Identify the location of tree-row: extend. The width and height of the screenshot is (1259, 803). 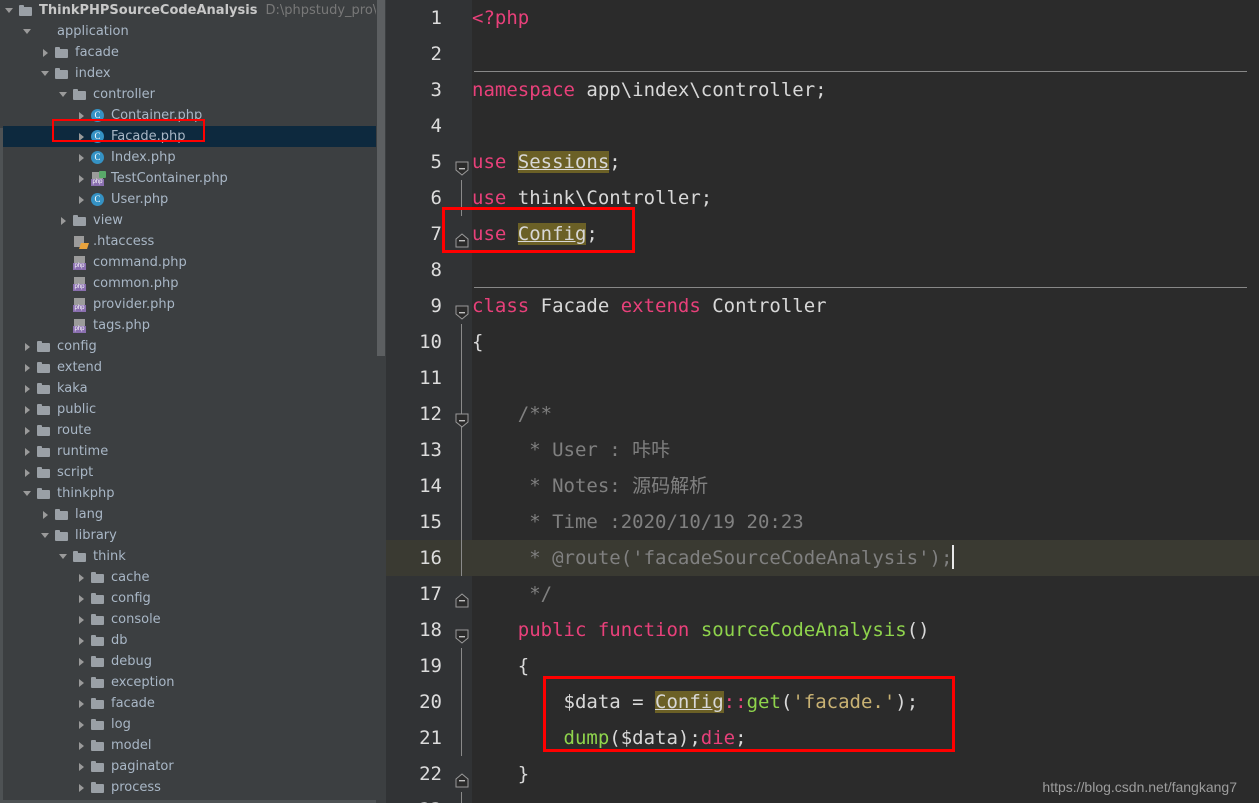
(193, 367).